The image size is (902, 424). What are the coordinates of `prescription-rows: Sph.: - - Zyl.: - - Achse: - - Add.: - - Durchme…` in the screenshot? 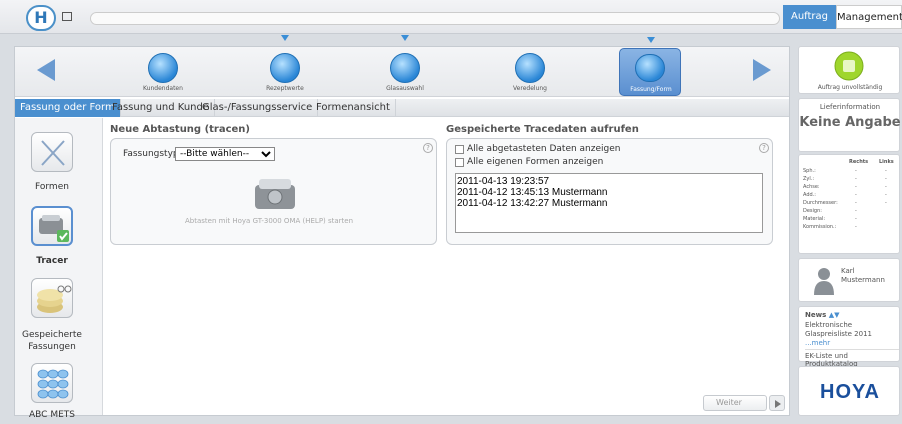 It's located at (850, 200).